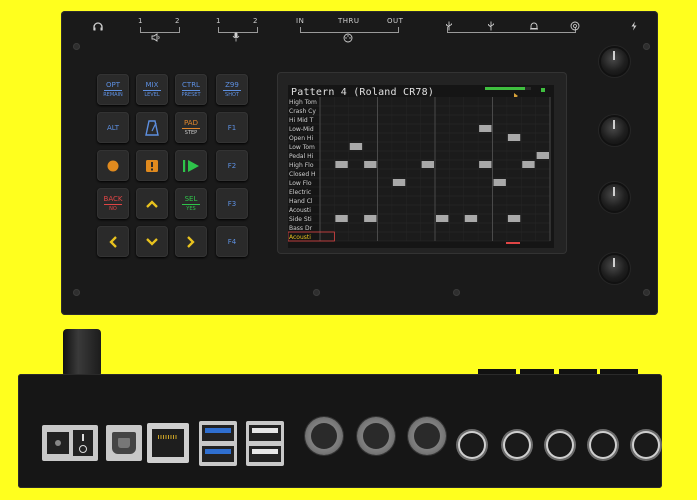  Describe the element at coordinates (575, 23) in the screenshot. I see `ethernet-icon` at that location.